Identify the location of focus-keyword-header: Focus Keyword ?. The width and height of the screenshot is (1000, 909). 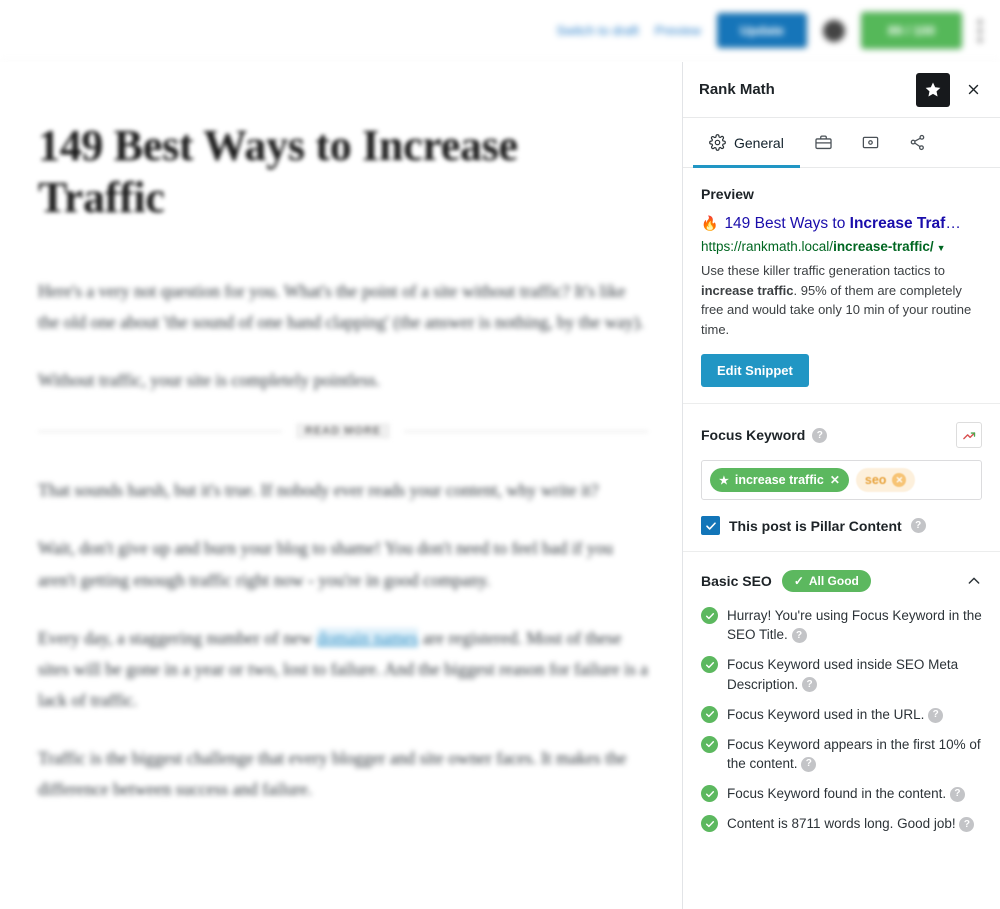
(841, 435).